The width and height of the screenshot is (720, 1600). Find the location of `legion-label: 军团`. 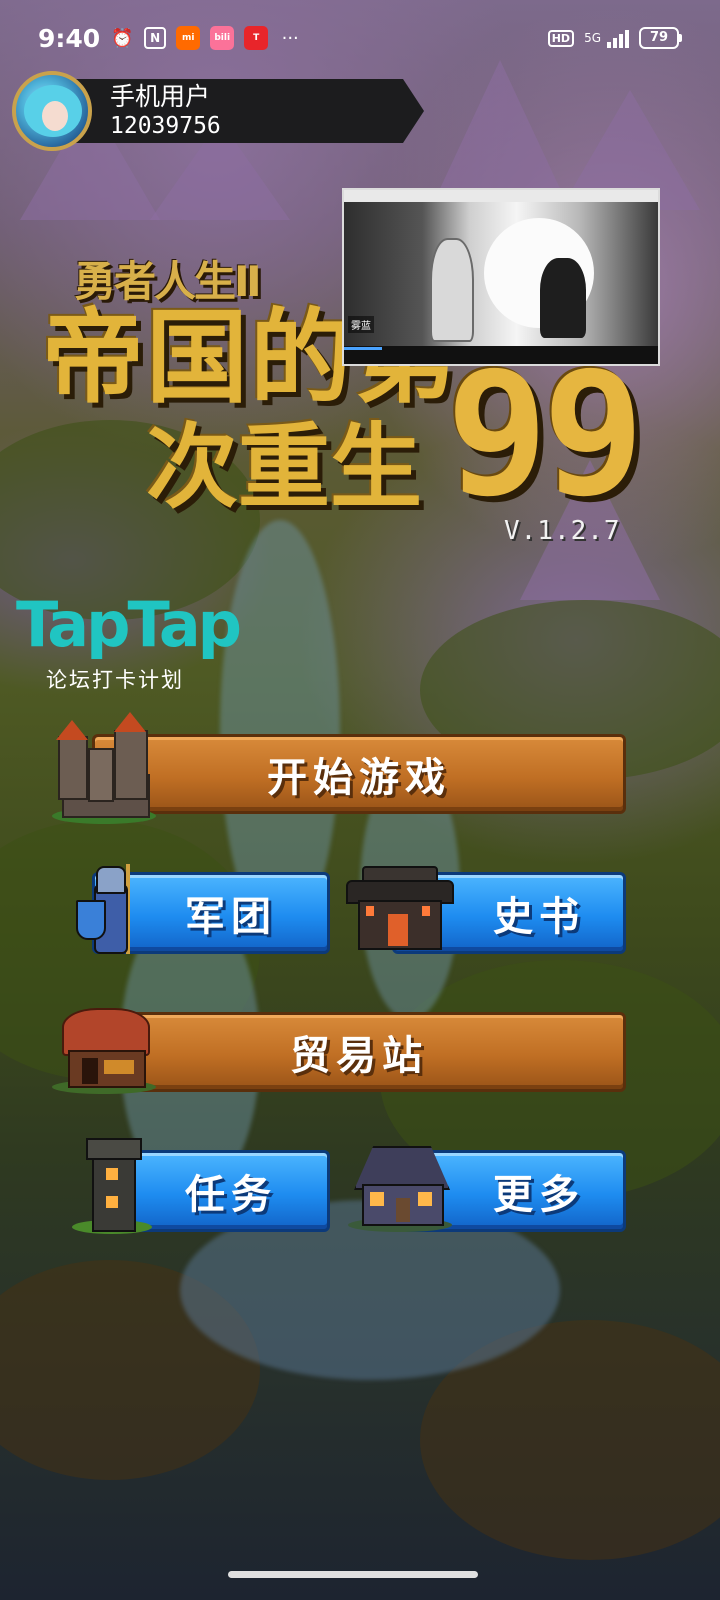

legion-label: 军团 is located at coordinates (231, 917).